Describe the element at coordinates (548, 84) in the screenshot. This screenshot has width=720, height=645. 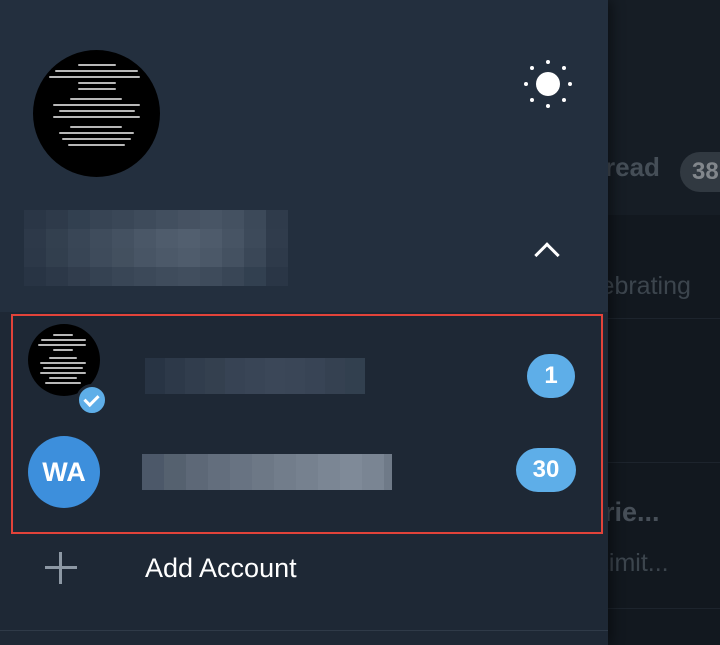
I see `theme-toggle-button` at that location.